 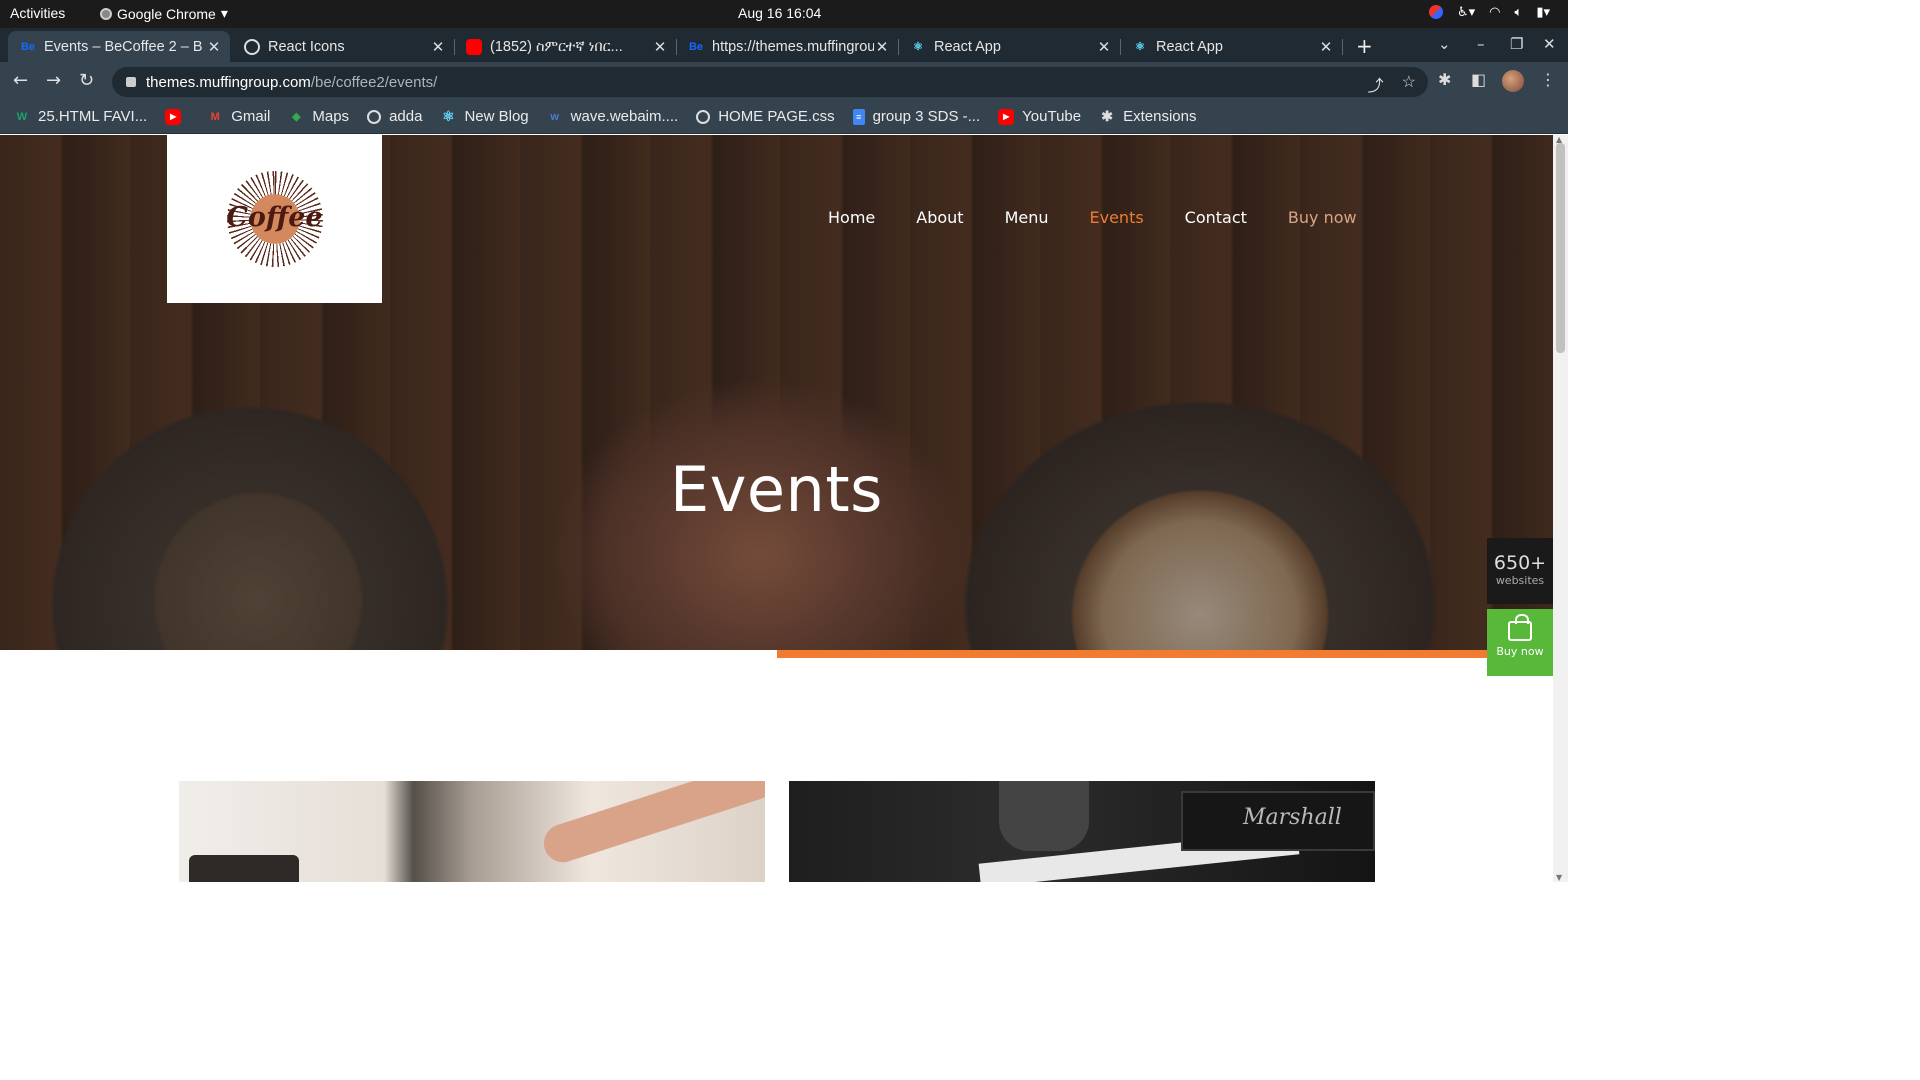 What do you see at coordinates (53, 80) in the screenshot?
I see `forward-arrow-icon: →` at bounding box center [53, 80].